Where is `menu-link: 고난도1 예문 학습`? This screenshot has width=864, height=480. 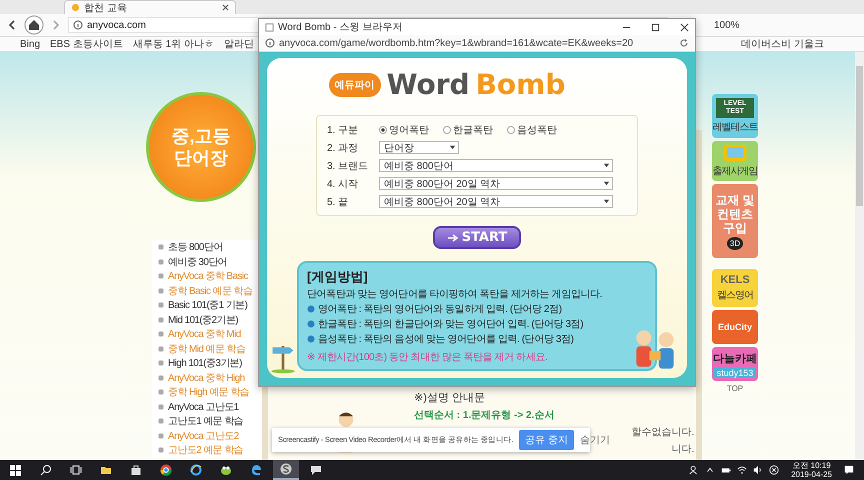
menu-link: 고난도1 예문 학습 is located at coordinates (206, 421).